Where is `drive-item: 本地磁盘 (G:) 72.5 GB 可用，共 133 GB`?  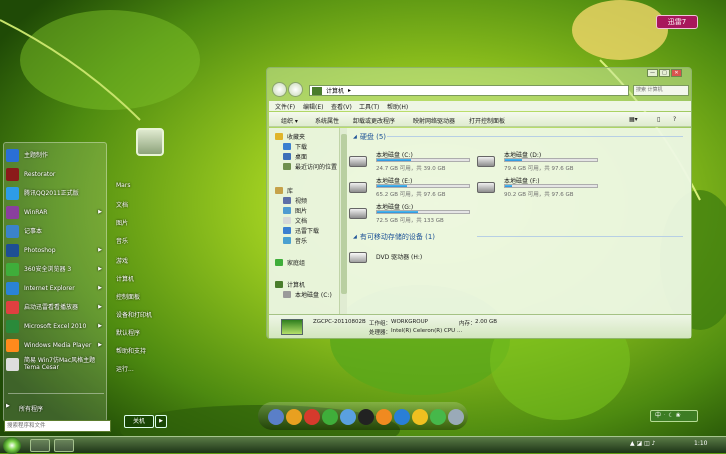 drive-item: 本地磁盘 (G:) 72.5 GB 可用，共 133 GB is located at coordinates (409, 214).